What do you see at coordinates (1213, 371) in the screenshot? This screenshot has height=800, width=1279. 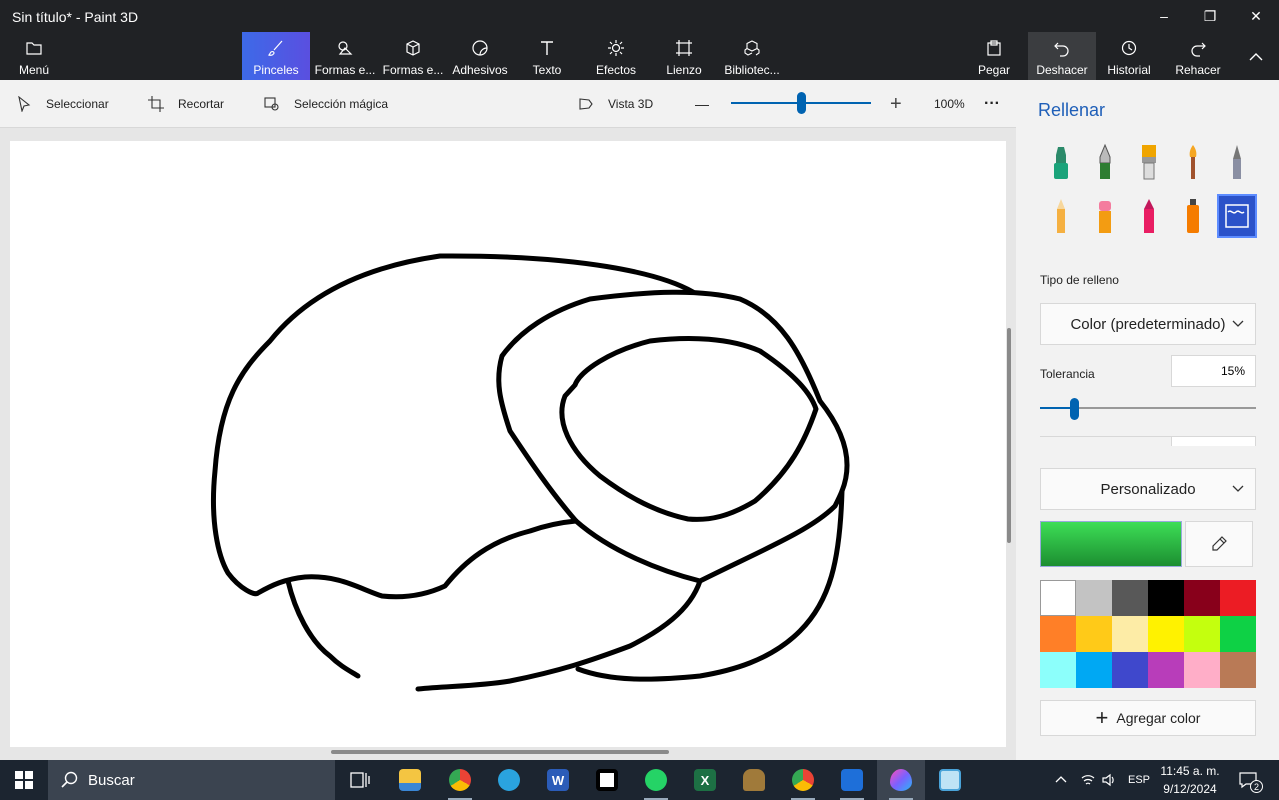 I see `tolerance-input: 15%` at bounding box center [1213, 371].